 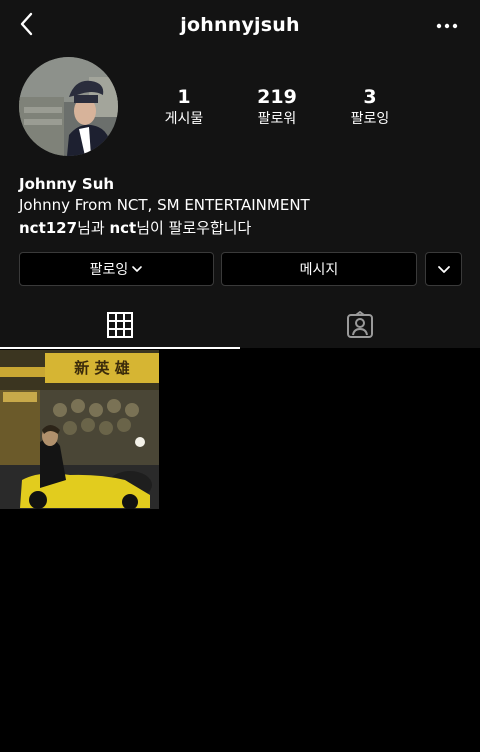 I want to click on following-button: 팔로잉, so click(x=116, y=269).